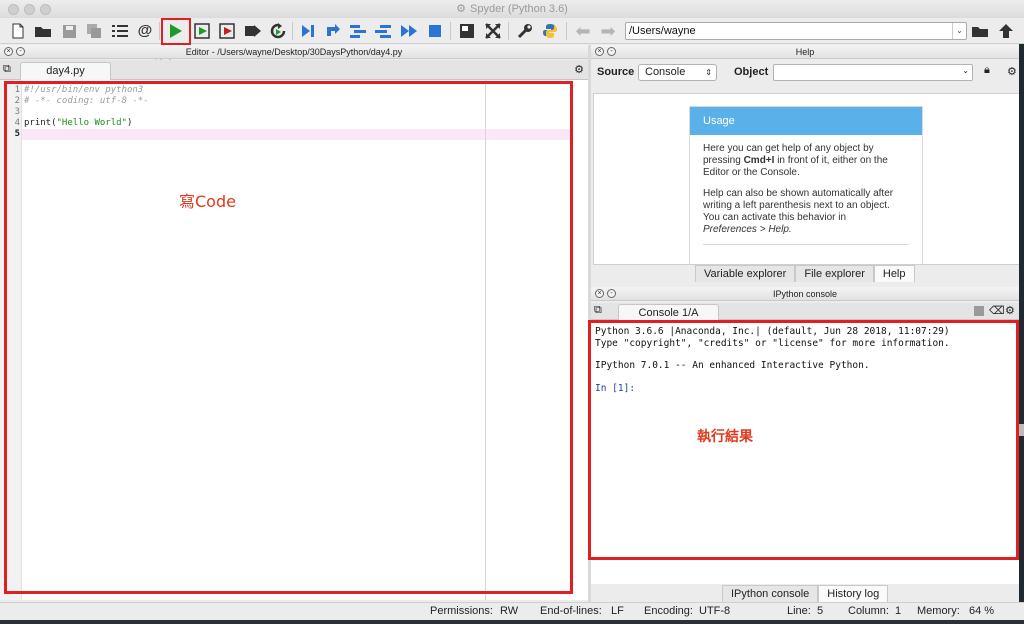 The height and width of the screenshot is (624, 1024). I want to click on title-bar: ⚙ Spyder (Python 3.6), so click(512, 9).